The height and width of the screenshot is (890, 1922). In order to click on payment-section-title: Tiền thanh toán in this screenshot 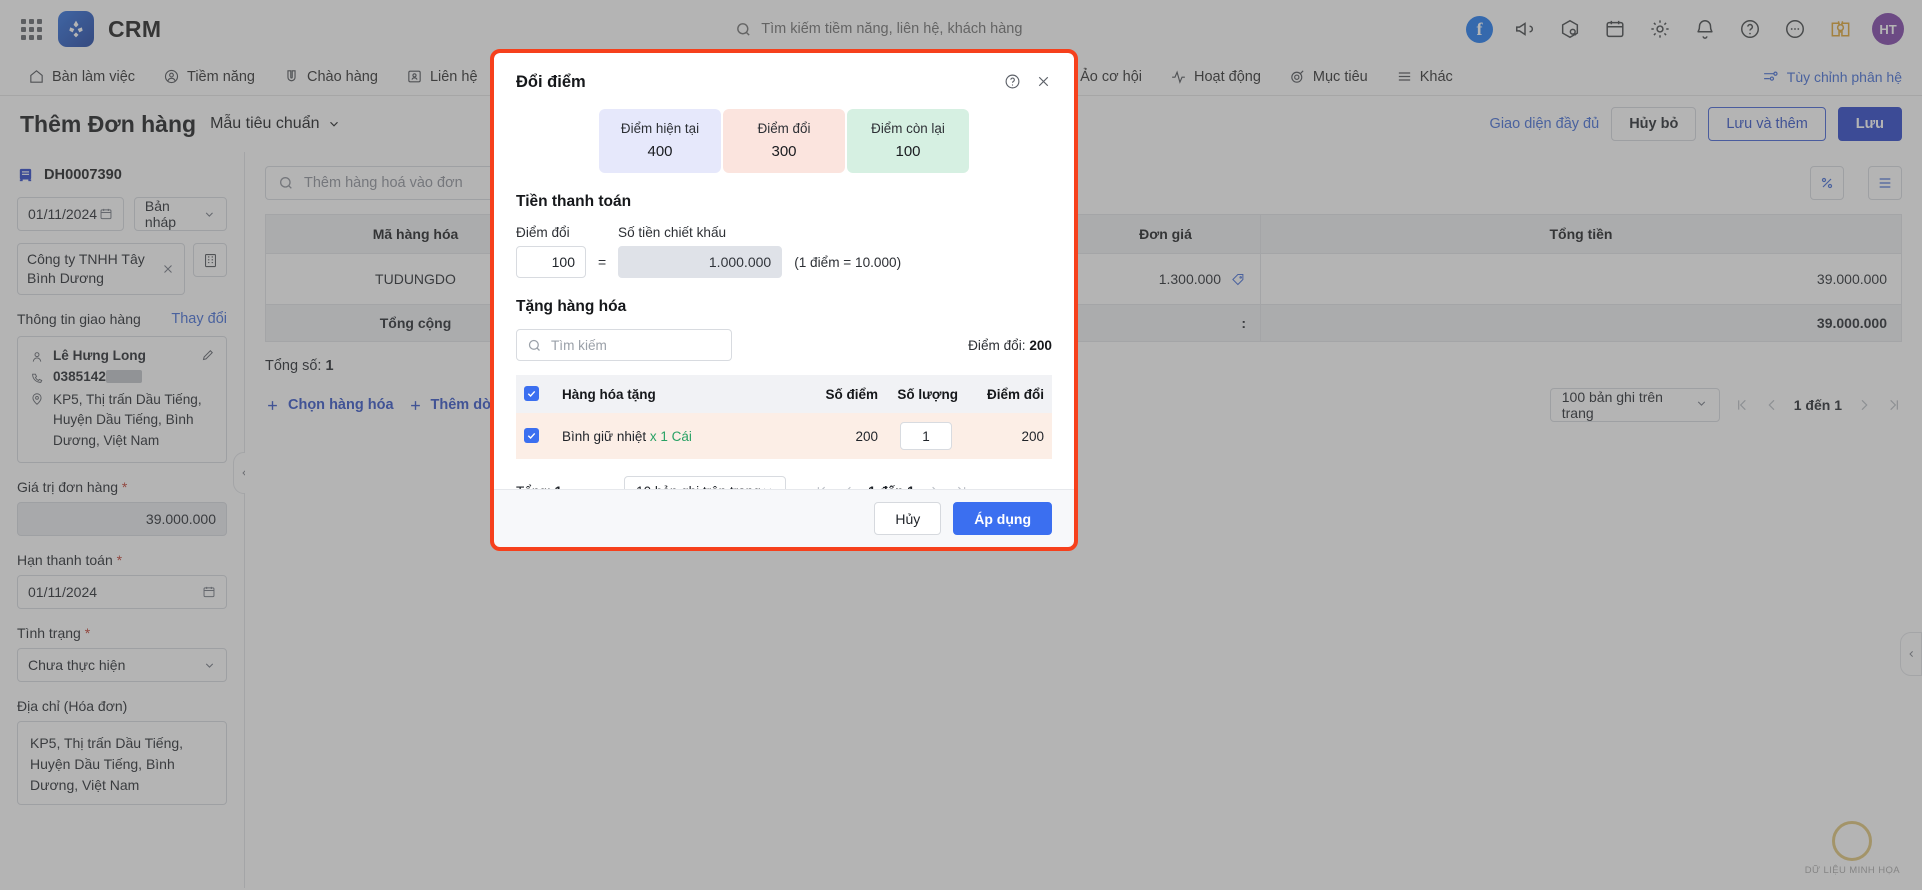, I will do `click(574, 201)`.